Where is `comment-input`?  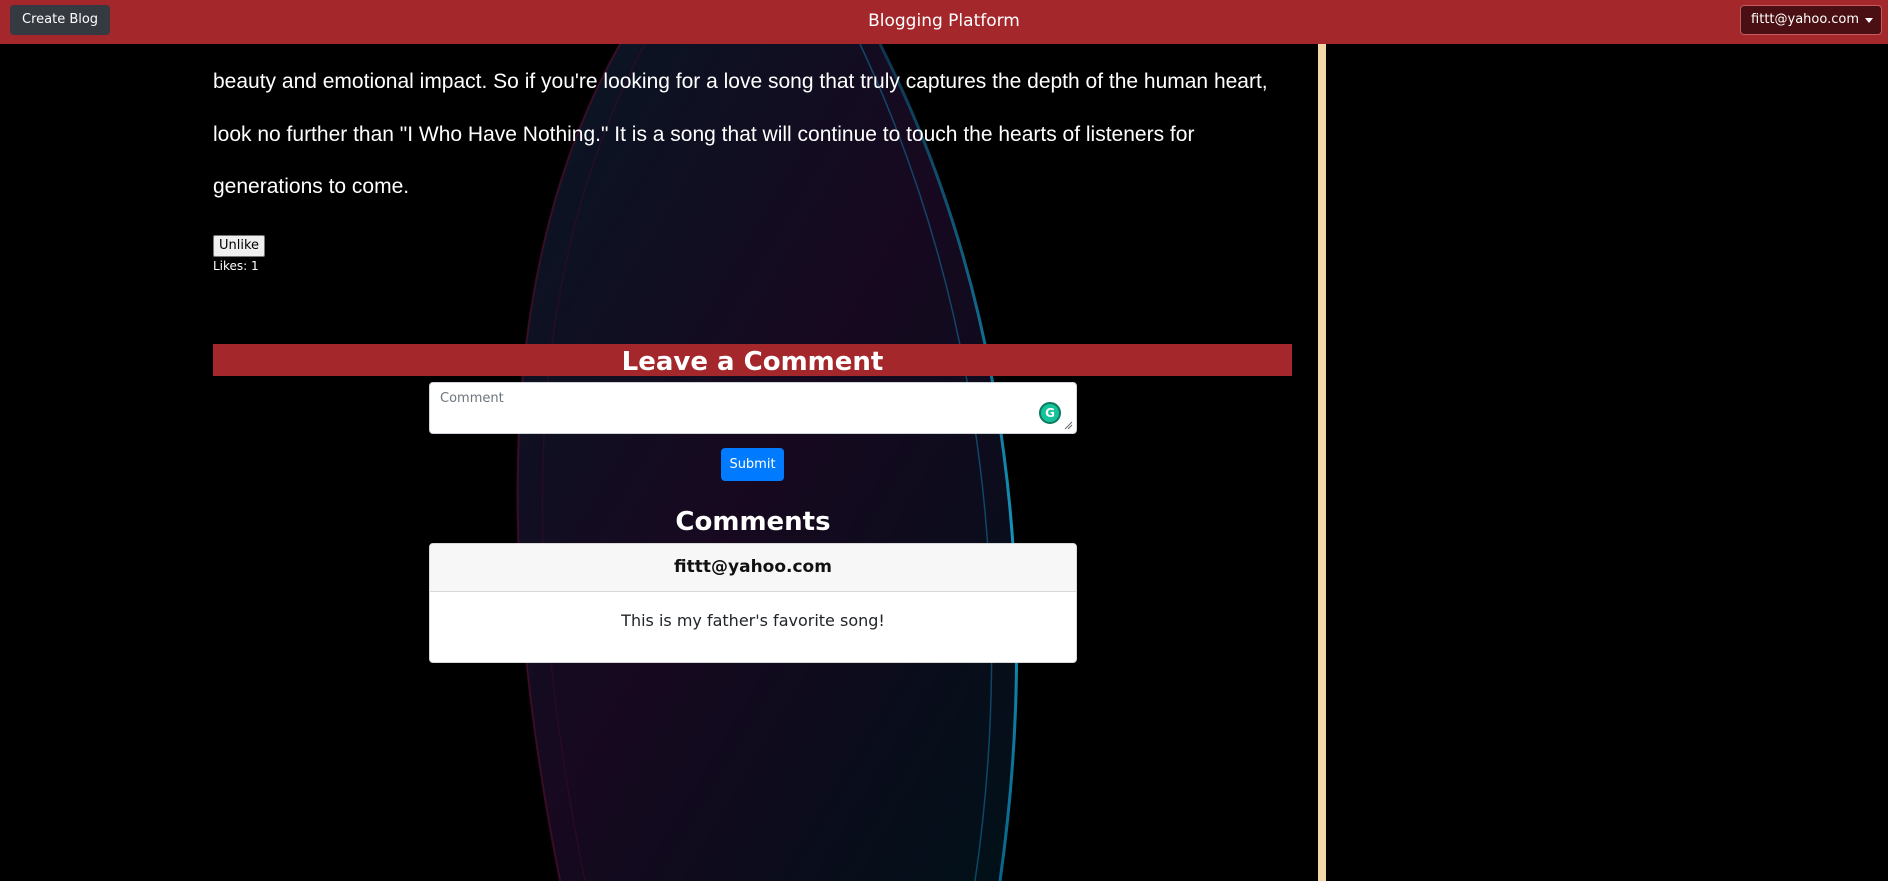 comment-input is located at coordinates (753, 408).